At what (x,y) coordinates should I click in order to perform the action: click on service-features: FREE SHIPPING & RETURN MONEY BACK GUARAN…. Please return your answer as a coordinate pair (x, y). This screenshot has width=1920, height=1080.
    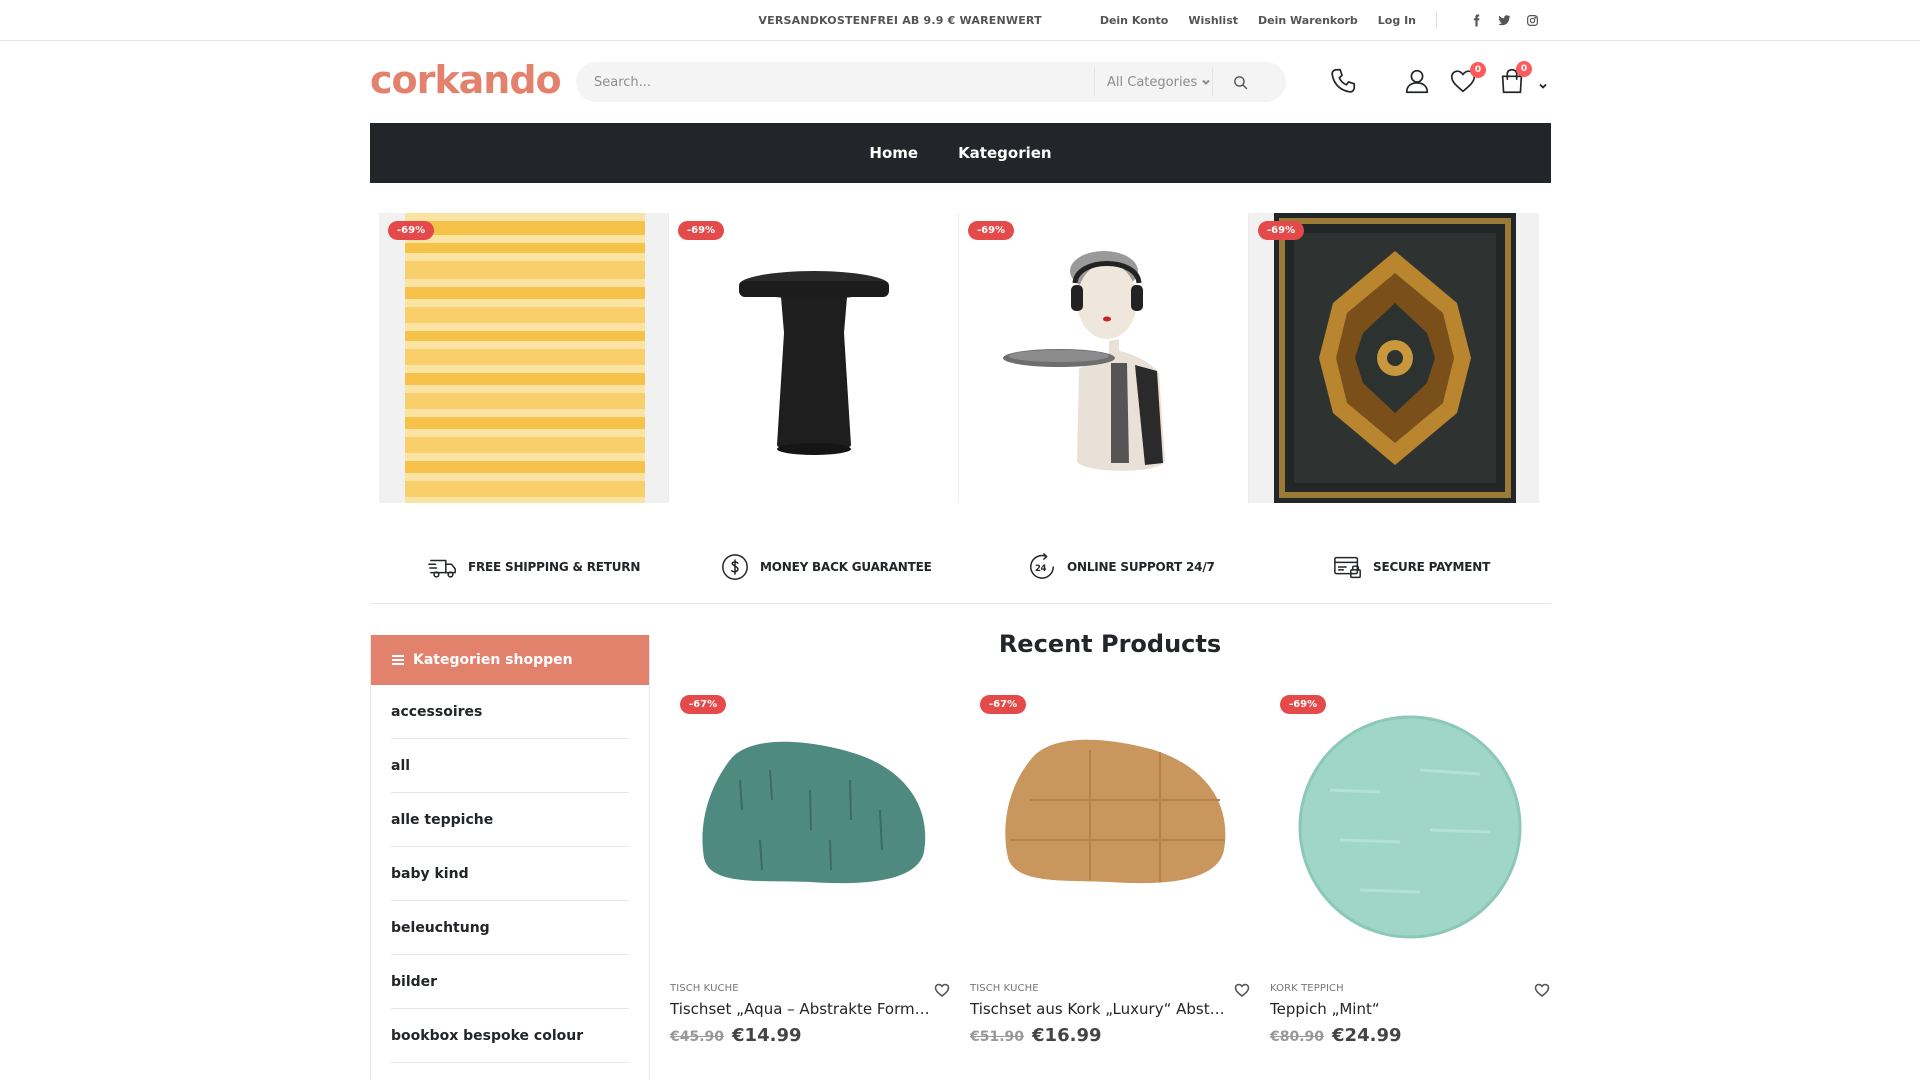
    Looking at the image, I should click on (960, 572).